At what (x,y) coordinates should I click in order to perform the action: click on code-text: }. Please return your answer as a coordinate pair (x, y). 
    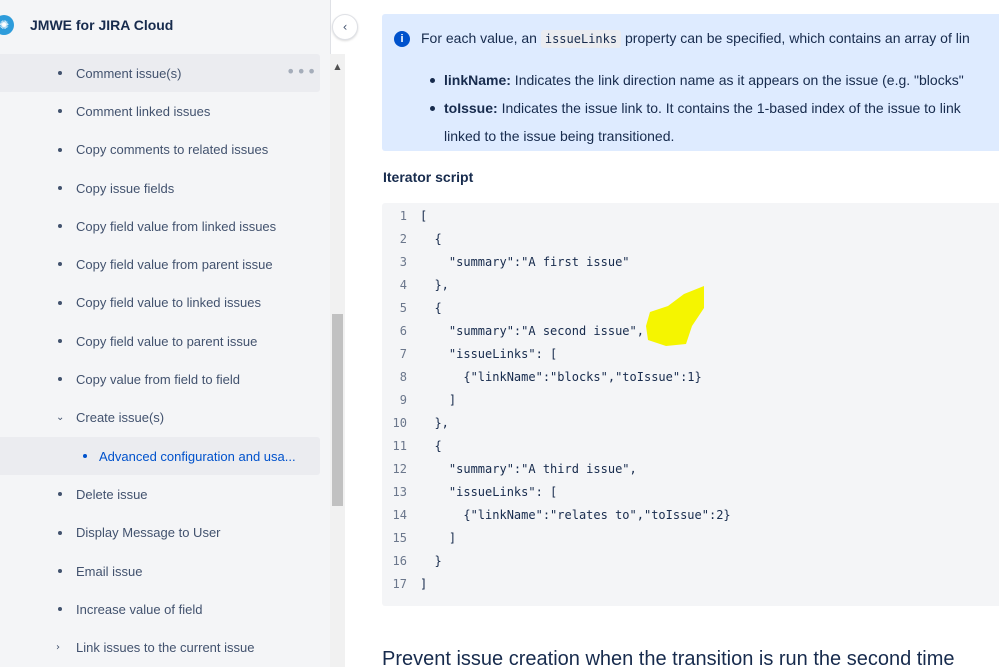
    Looking at the image, I should click on (431, 561).